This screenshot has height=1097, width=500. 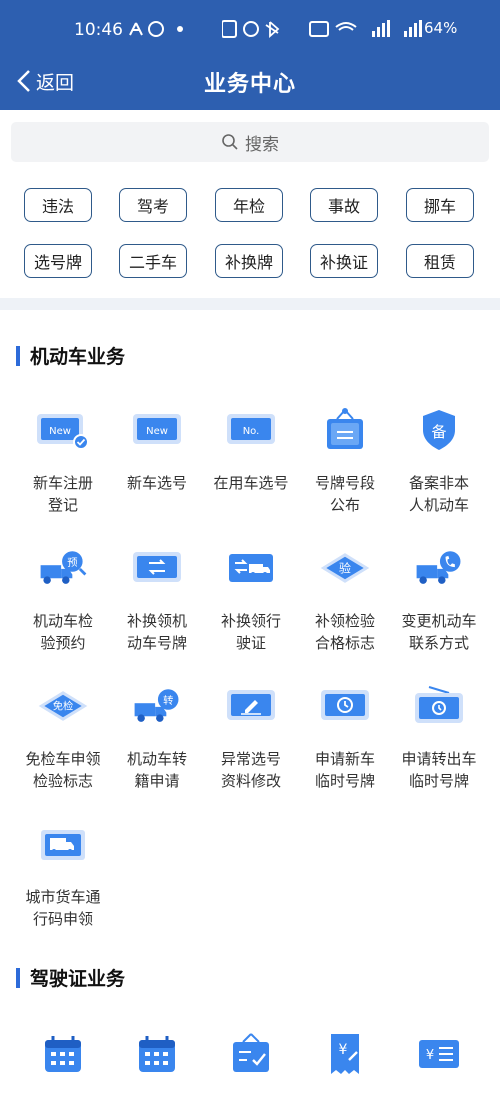 I want to click on exempt-diamond-icon: 免检, so click(x=63, y=706).